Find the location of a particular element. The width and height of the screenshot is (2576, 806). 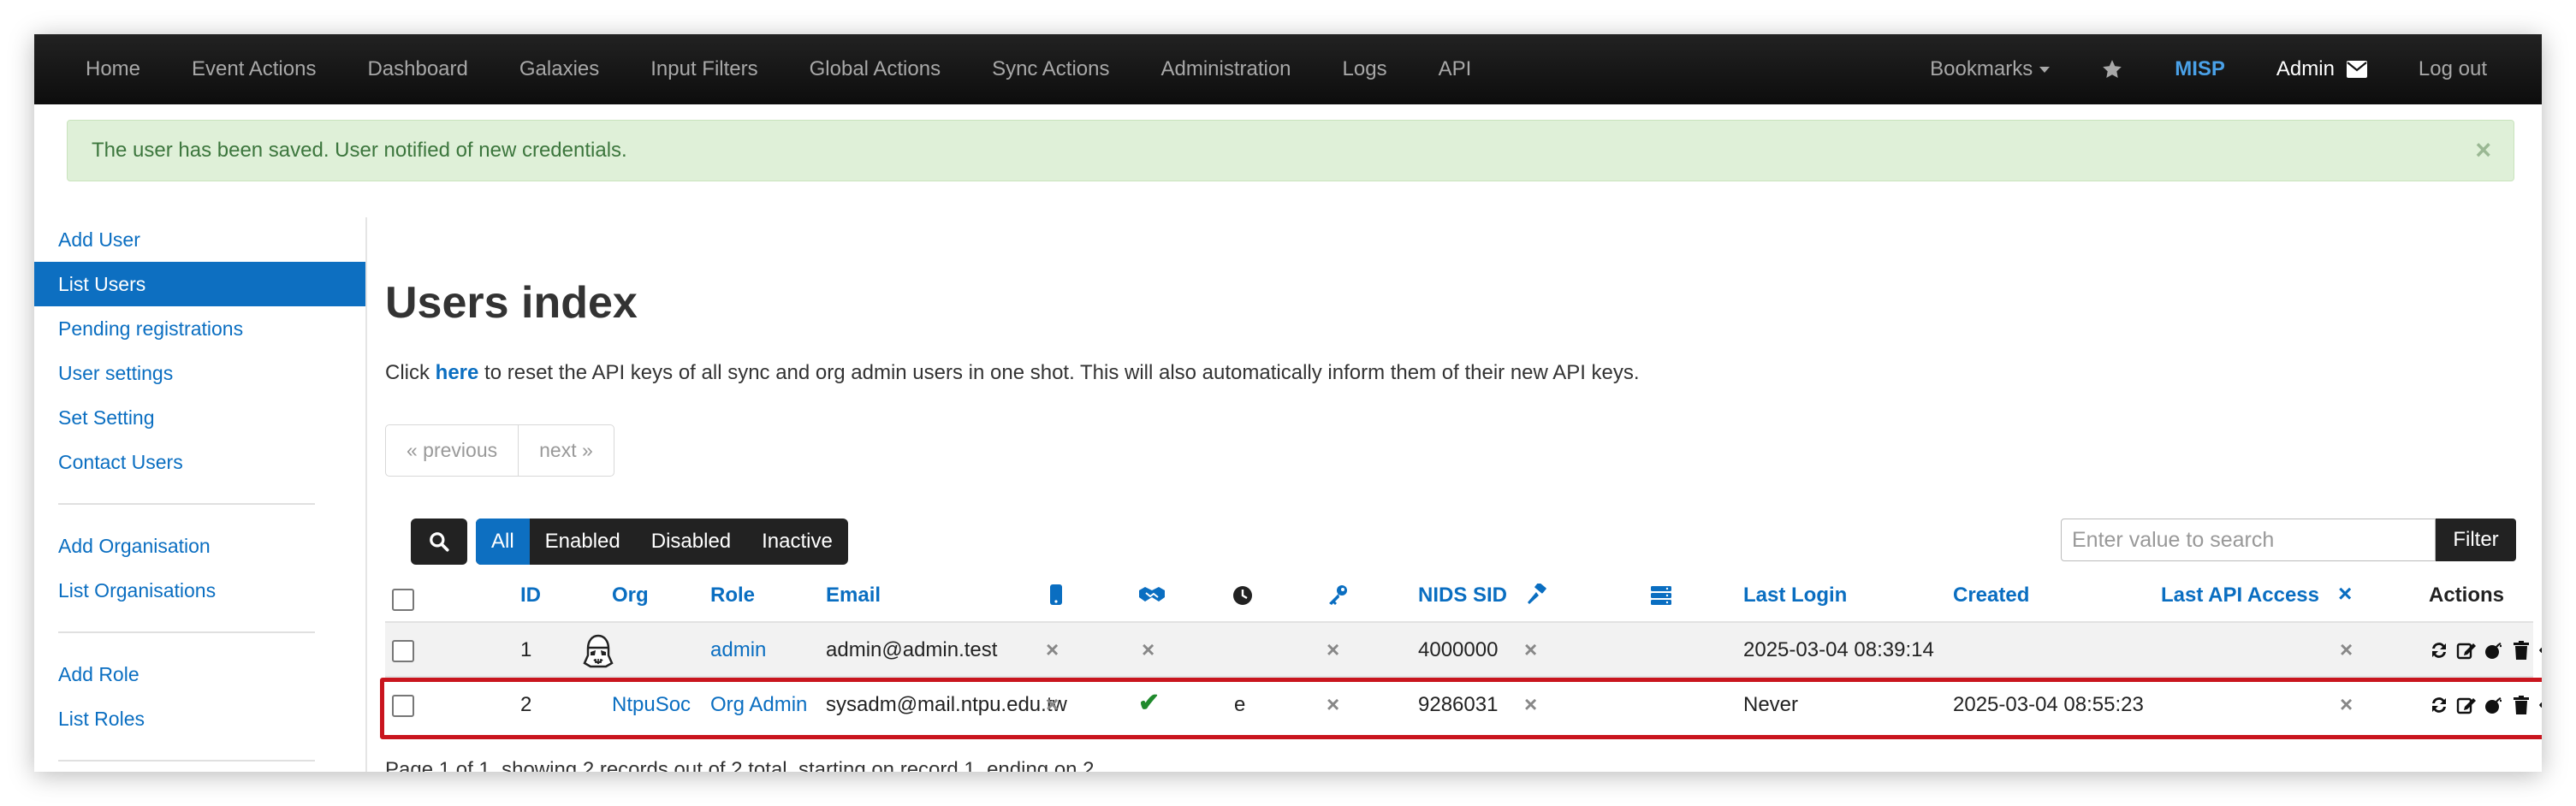

sidebar-item-list-organisations: List Organisations is located at coordinates (200, 591).